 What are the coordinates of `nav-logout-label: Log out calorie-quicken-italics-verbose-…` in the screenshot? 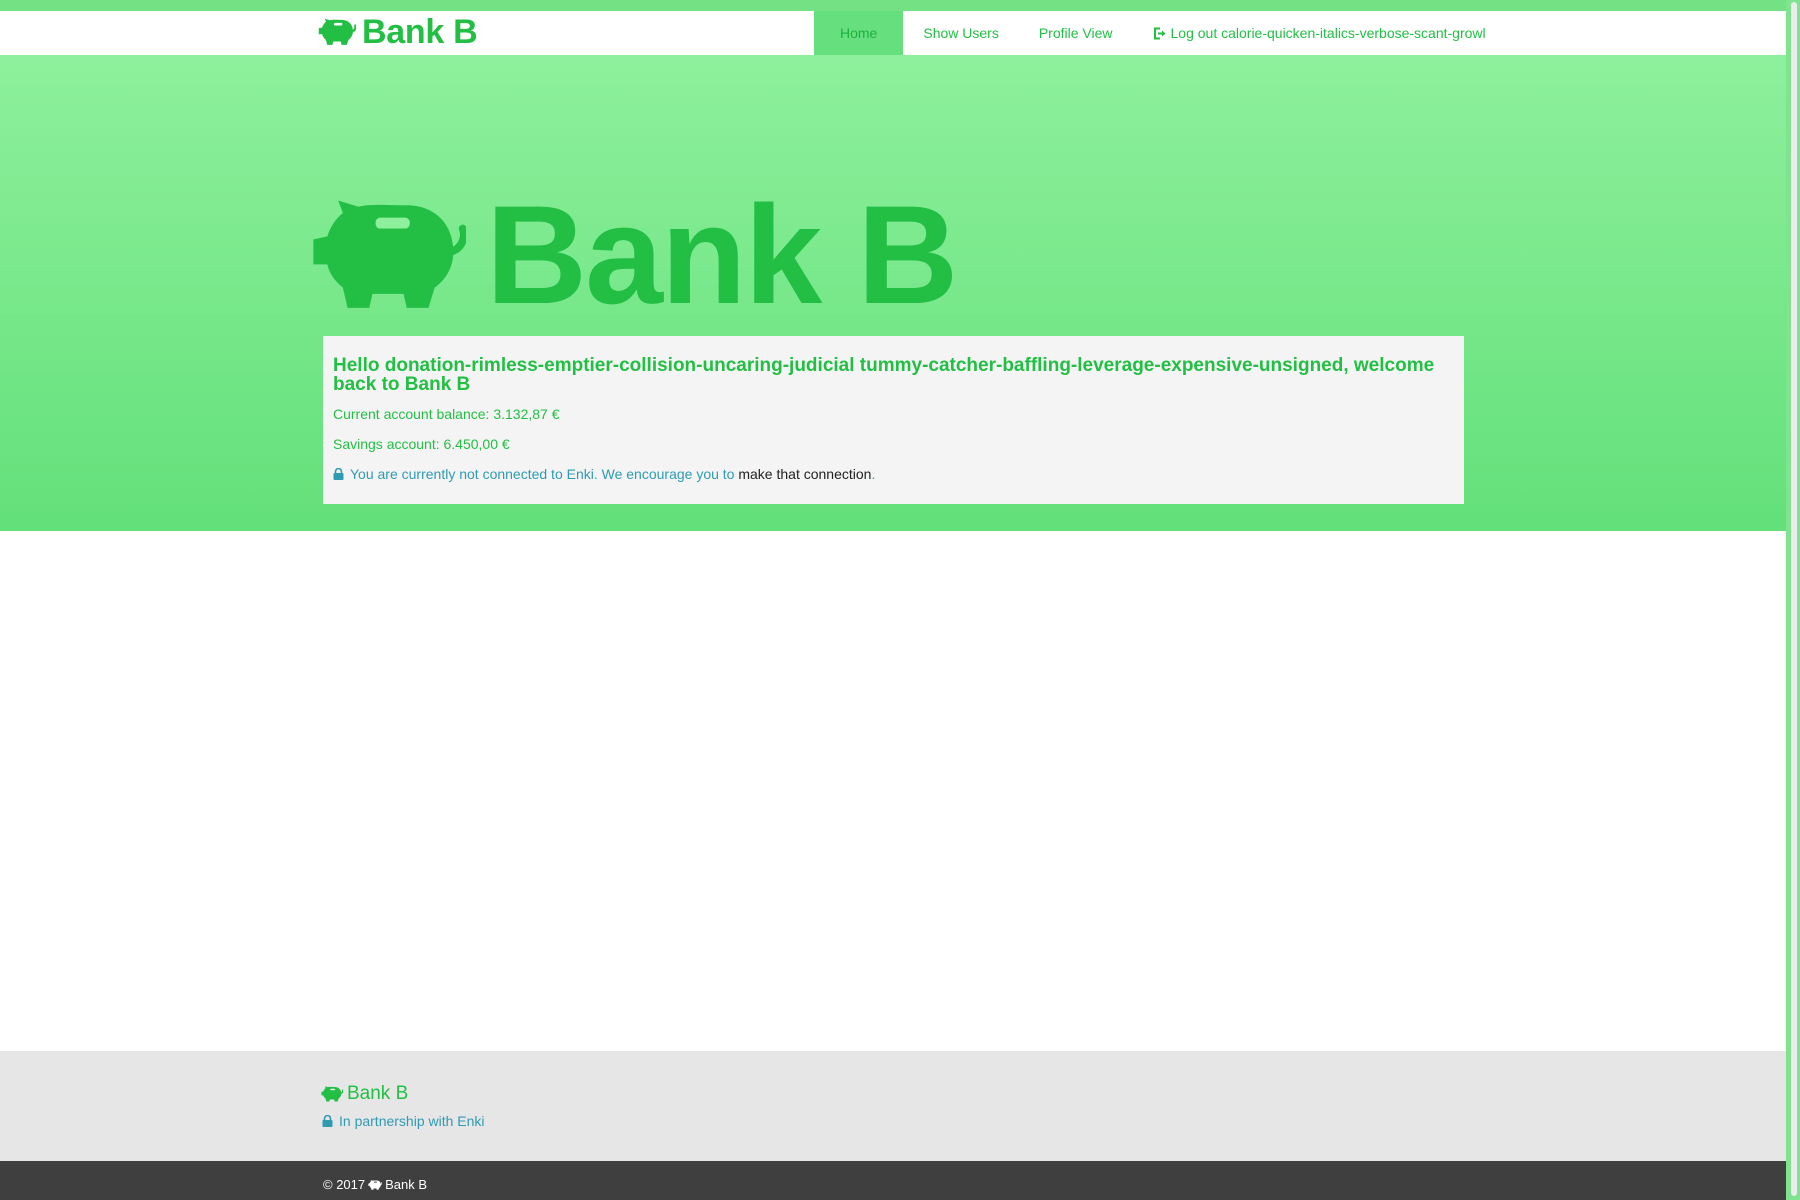 It's located at (1328, 33).